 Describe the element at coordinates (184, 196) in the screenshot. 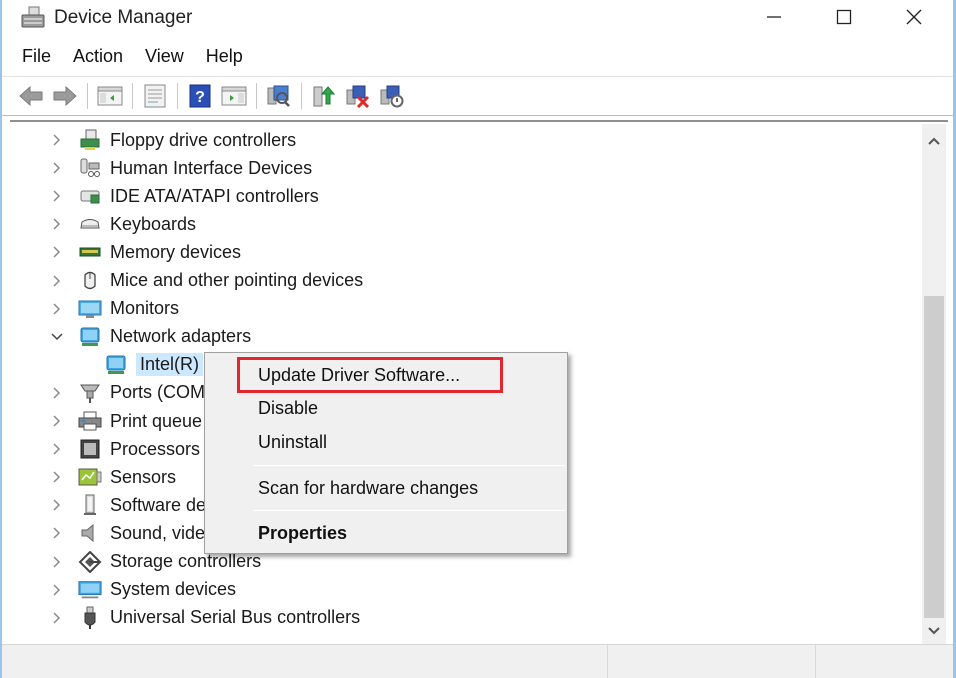

I see `tree-node: IDE ATA/ATAPI controllers` at that location.